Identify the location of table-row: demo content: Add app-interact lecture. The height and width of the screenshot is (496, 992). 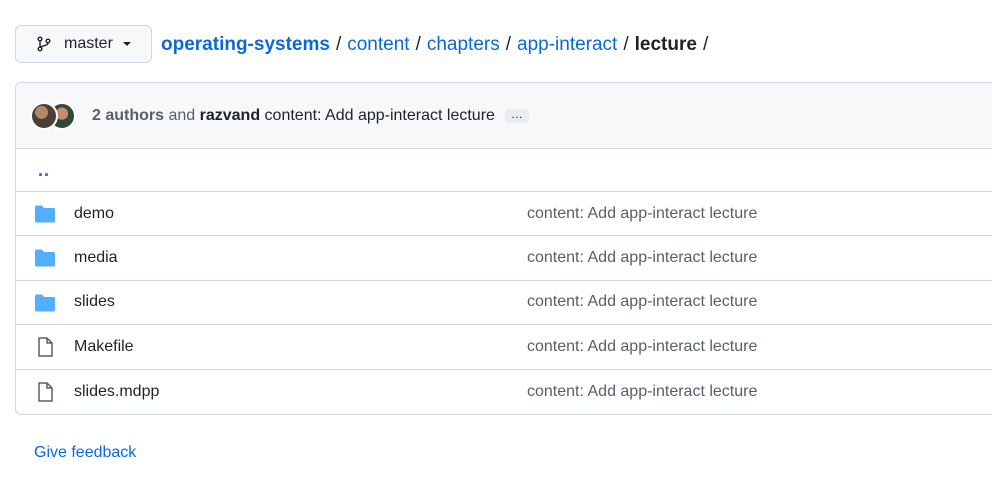
(504, 214).